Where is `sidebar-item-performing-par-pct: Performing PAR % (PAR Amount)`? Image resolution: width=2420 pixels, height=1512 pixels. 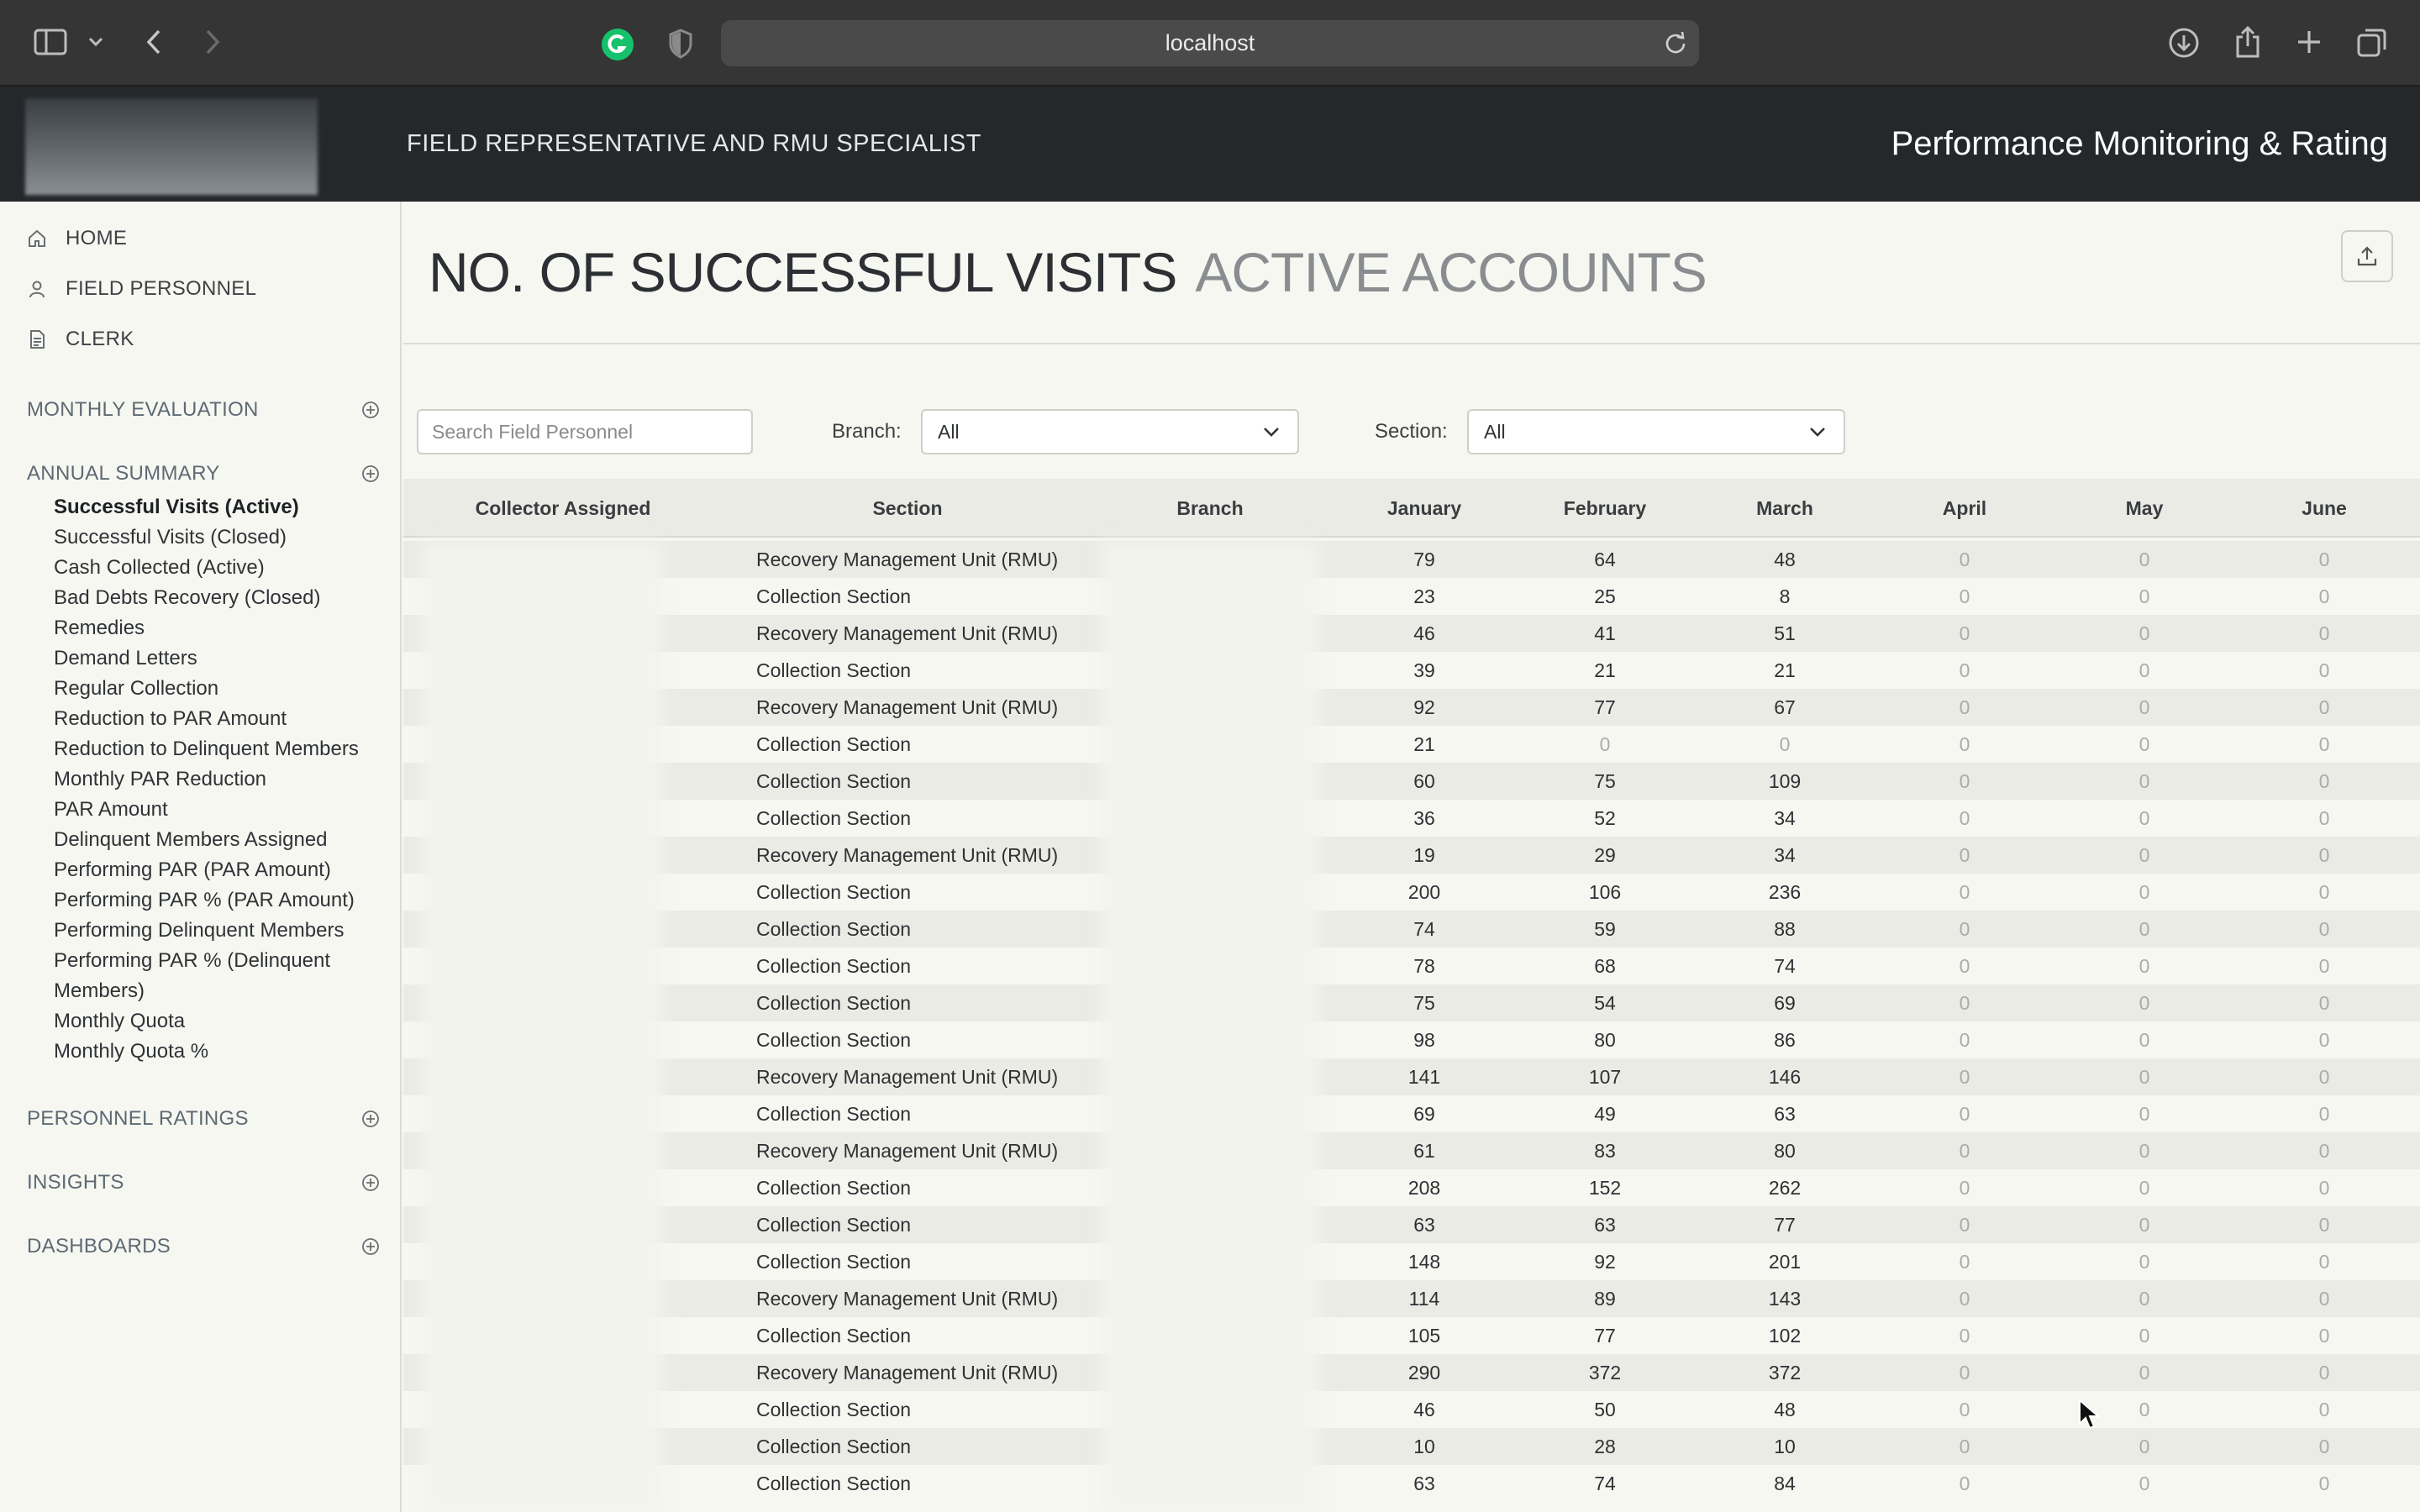 sidebar-item-performing-par-pct: Performing PAR % (PAR Amount) is located at coordinates (222, 900).